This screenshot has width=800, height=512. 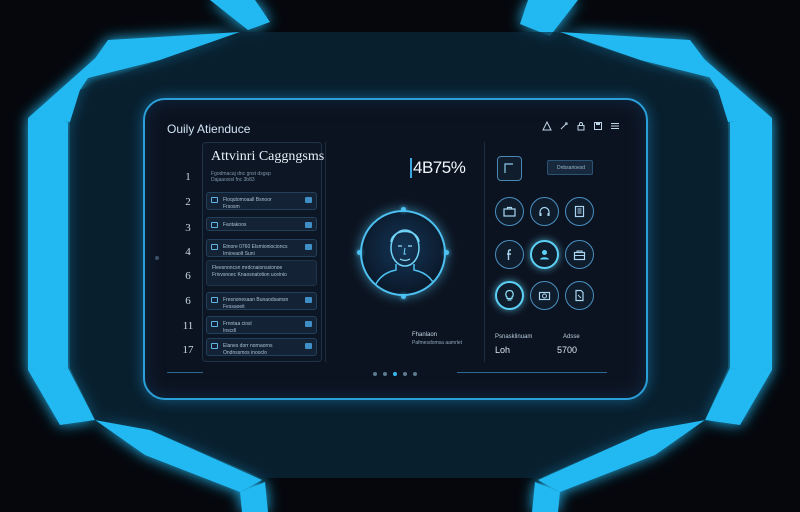 What do you see at coordinates (231, 207) in the screenshot?
I see `list-item-subtext: Frsosm` at bounding box center [231, 207].